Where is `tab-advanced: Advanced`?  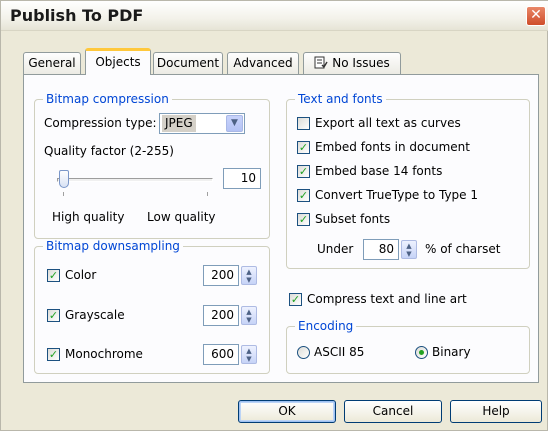
tab-advanced: Advanced is located at coordinates (263, 63).